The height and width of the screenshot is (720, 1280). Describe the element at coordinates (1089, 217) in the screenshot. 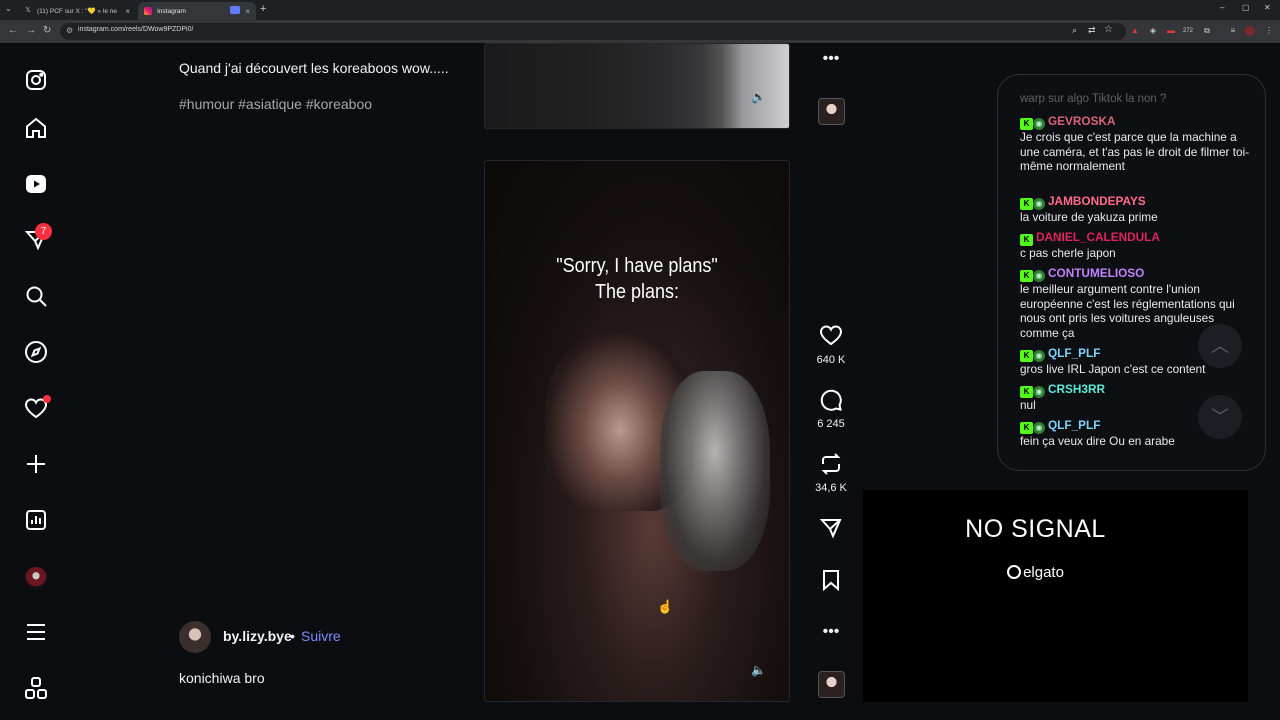

I see `chat-text: la voiture de yakuza prime` at that location.